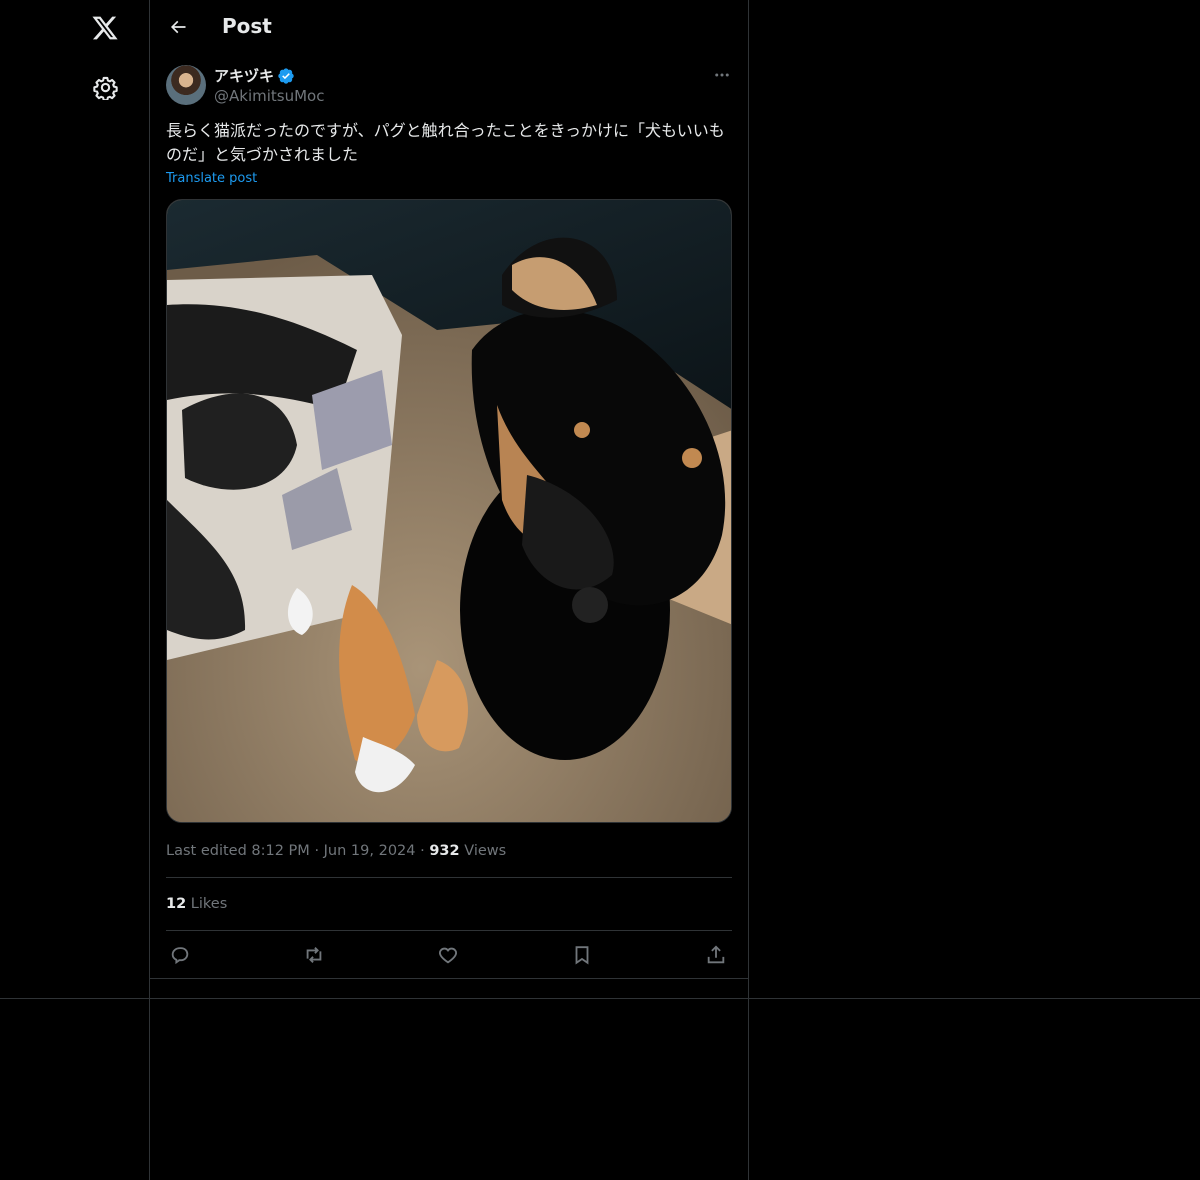  I want to click on likes-summary: 12 Likes, so click(196, 904).